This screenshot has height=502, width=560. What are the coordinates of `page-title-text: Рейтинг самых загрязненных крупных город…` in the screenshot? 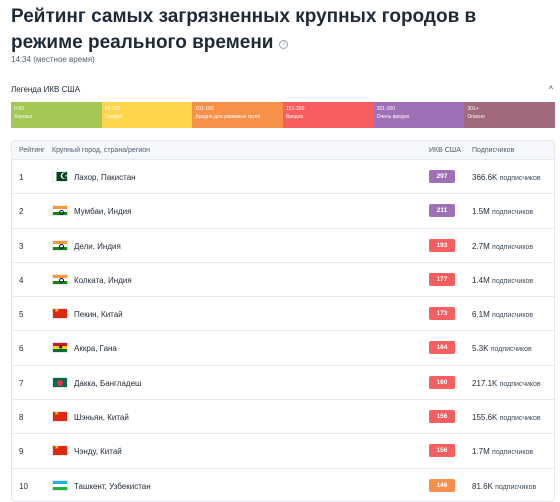 It's located at (244, 29).